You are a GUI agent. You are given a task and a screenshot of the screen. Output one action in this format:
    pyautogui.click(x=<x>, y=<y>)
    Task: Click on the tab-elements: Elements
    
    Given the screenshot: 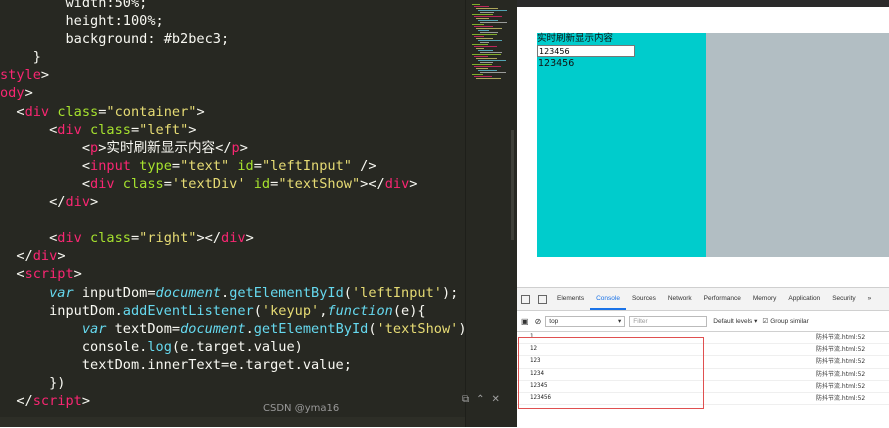 What is the action you would take?
    pyautogui.click(x=570, y=299)
    